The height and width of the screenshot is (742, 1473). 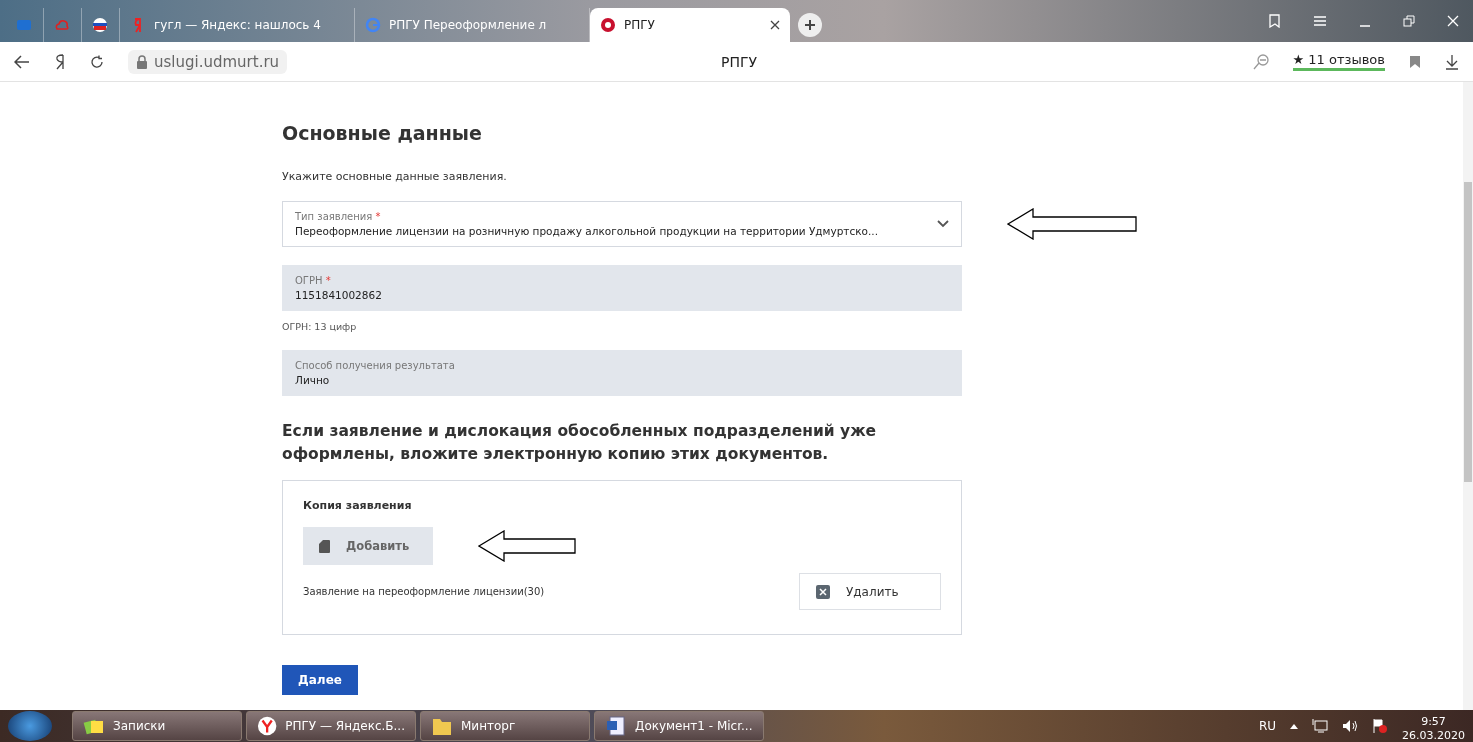 I want to click on start-button, so click(x=30, y=726).